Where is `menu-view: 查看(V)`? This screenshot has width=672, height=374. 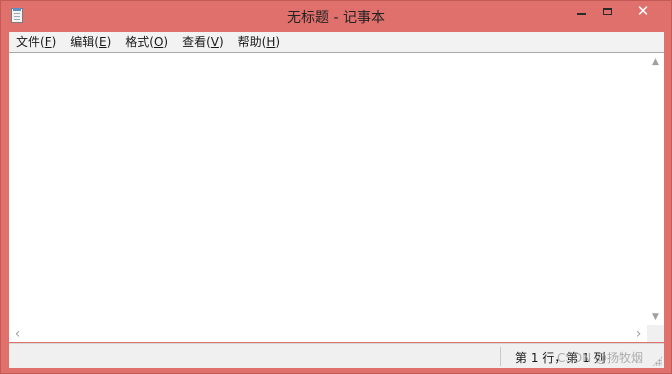 menu-view: 查看(V) is located at coordinates (203, 42).